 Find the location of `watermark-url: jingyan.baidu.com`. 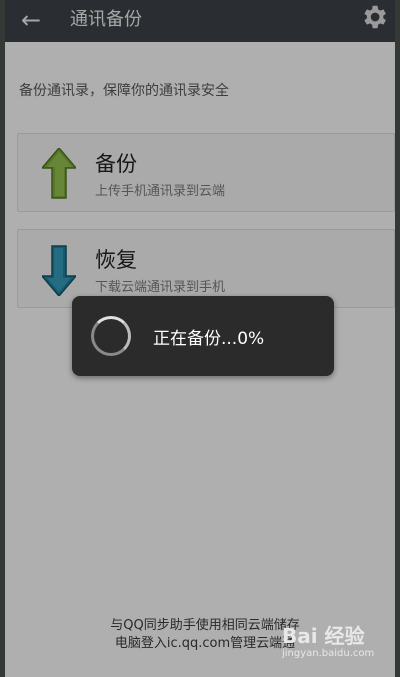

watermark-url: jingyan.baidu.com is located at coordinates (328, 653).